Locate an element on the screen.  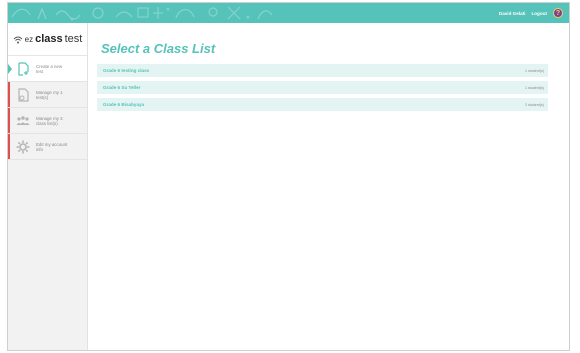
brand-prefix: ez is located at coordinates (29, 39).